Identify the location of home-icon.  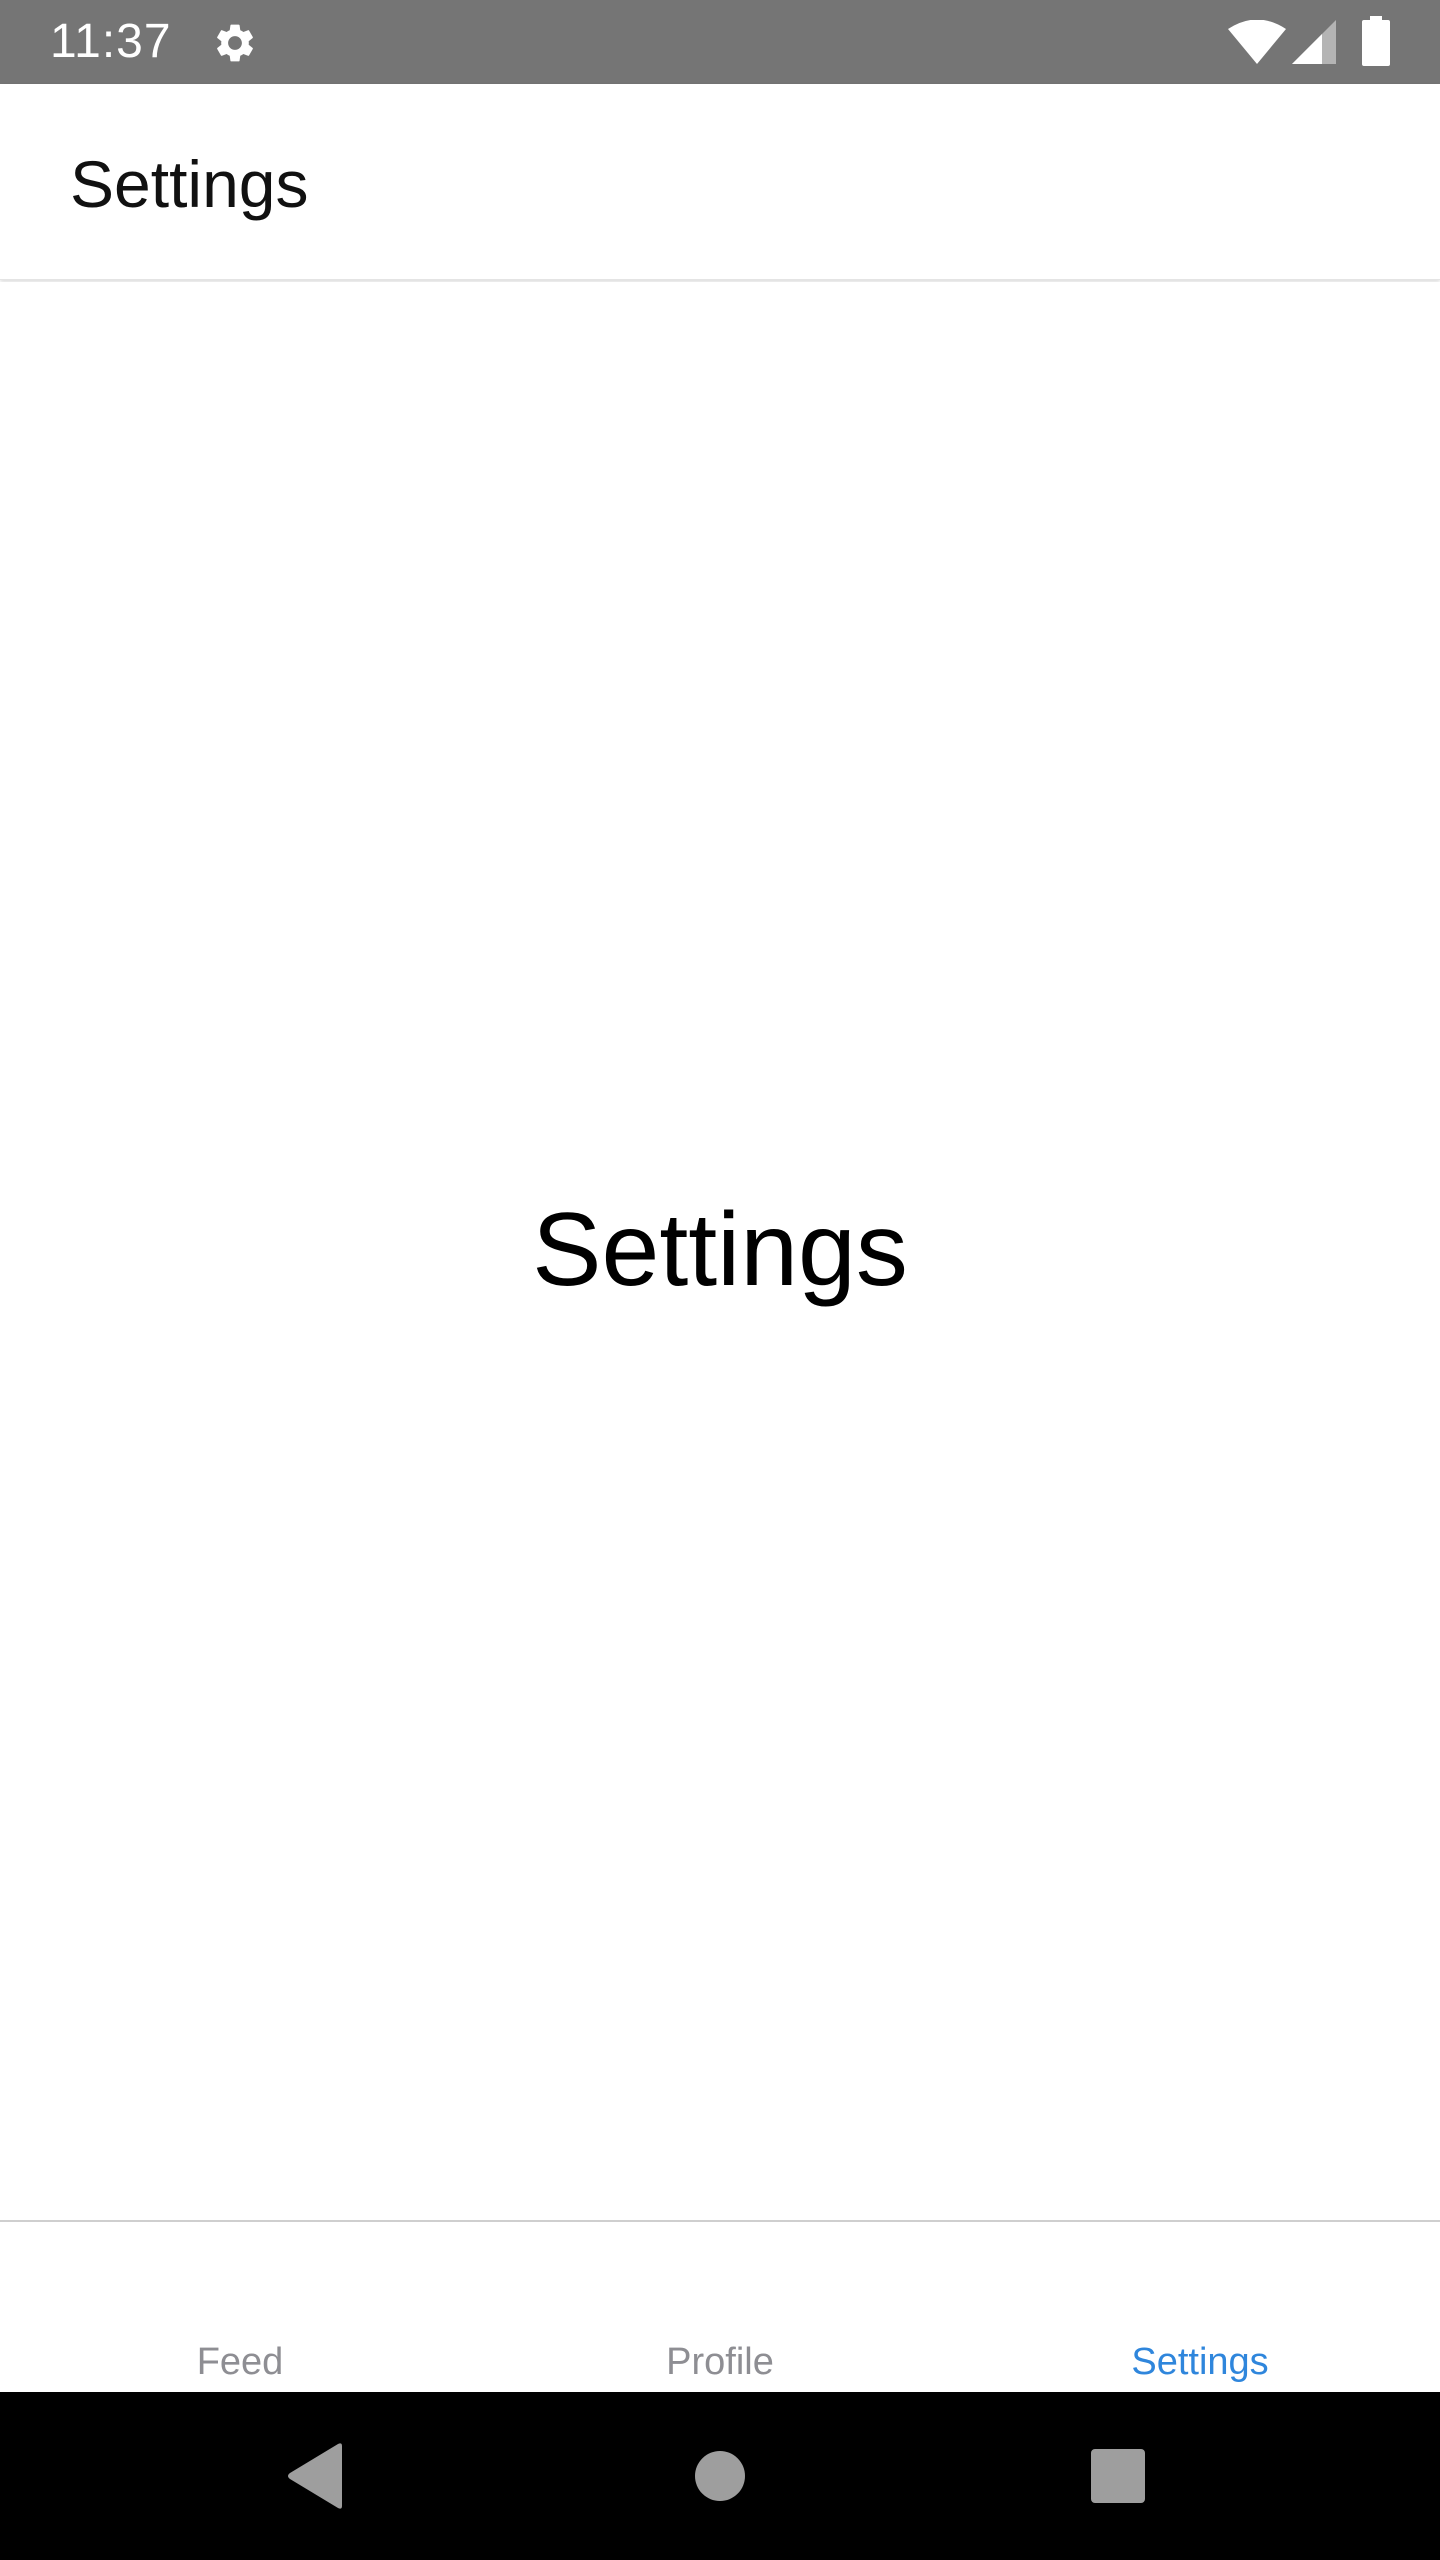
(720, 2476).